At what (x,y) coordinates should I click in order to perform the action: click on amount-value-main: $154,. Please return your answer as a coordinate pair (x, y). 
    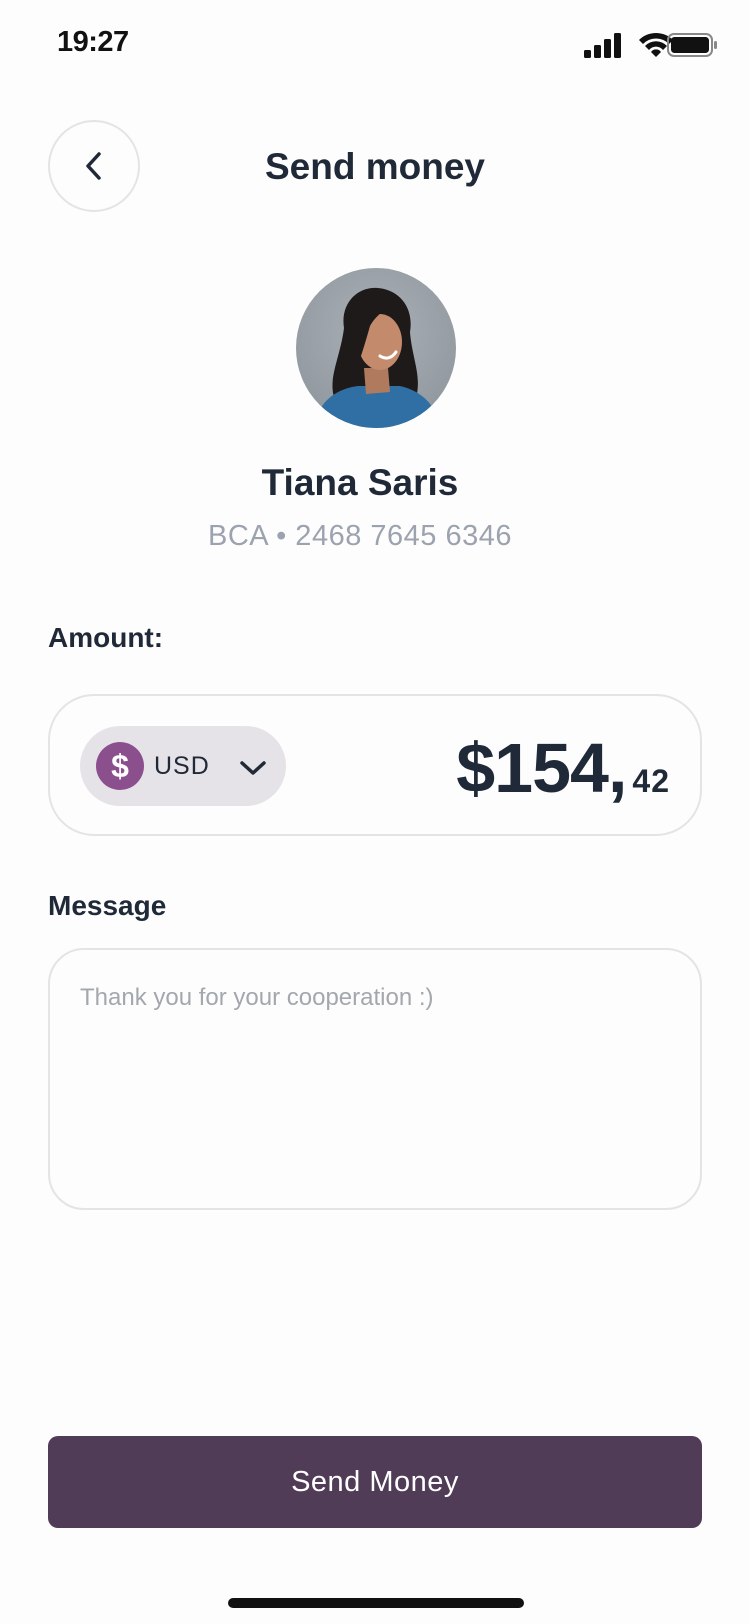
    Looking at the image, I should click on (541, 768).